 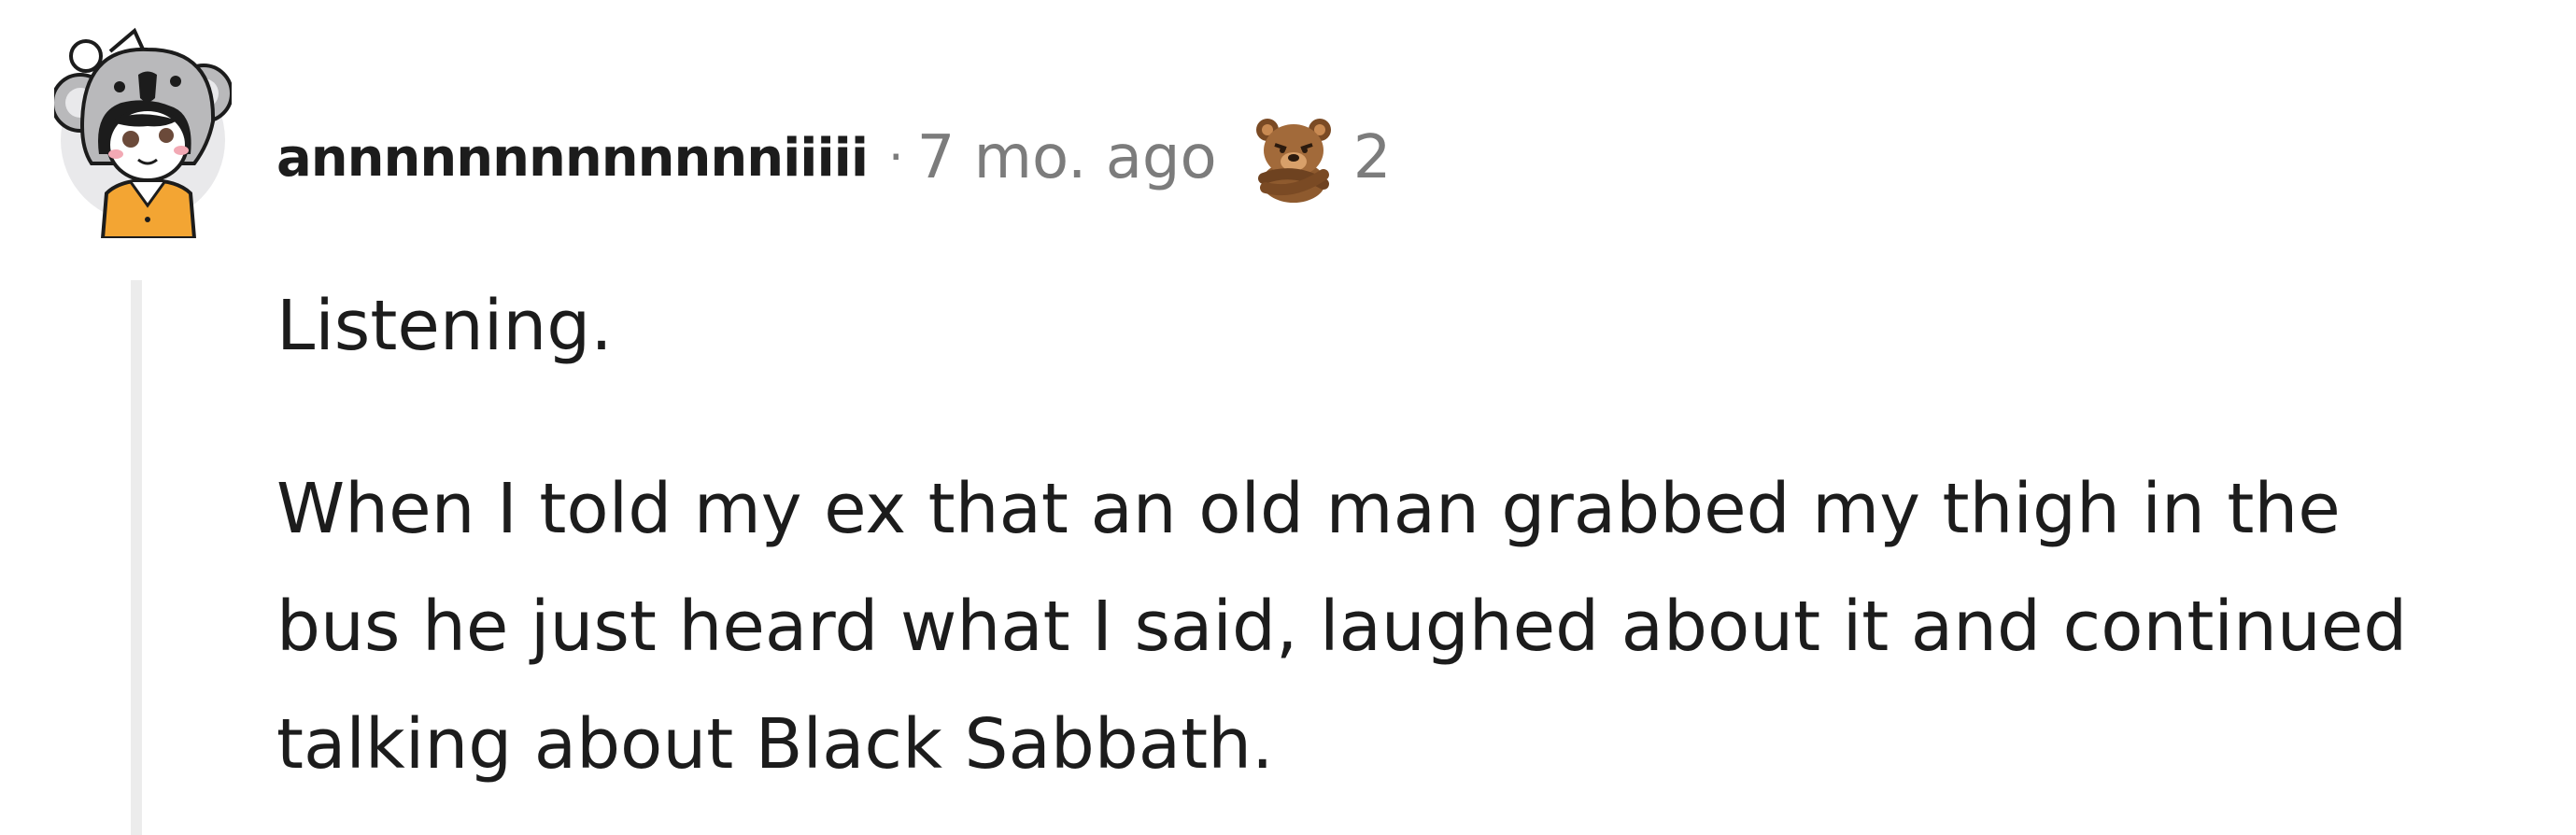 I want to click on thread-line, so click(x=136, y=557).